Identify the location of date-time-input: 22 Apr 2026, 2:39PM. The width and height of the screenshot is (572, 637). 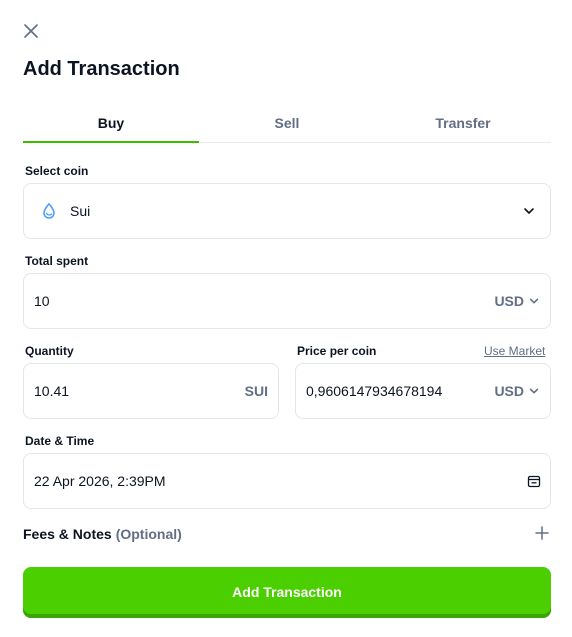
(287, 481).